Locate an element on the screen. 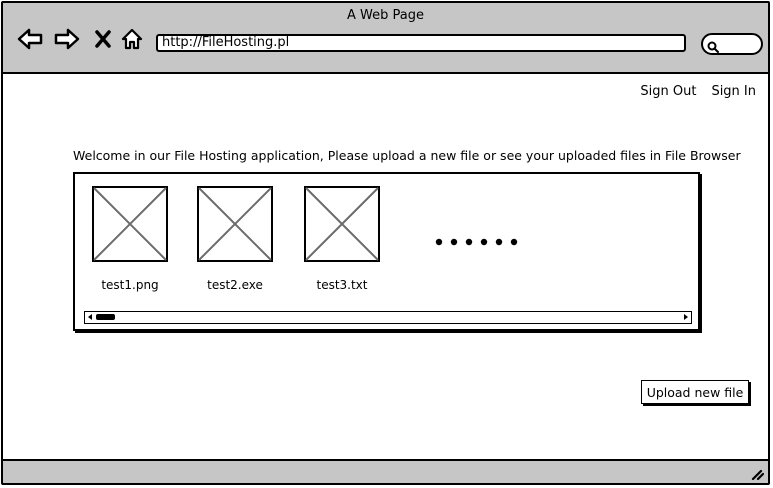 This screenshot has height=488, width=773. back-button is located at coordinates (30, 39).